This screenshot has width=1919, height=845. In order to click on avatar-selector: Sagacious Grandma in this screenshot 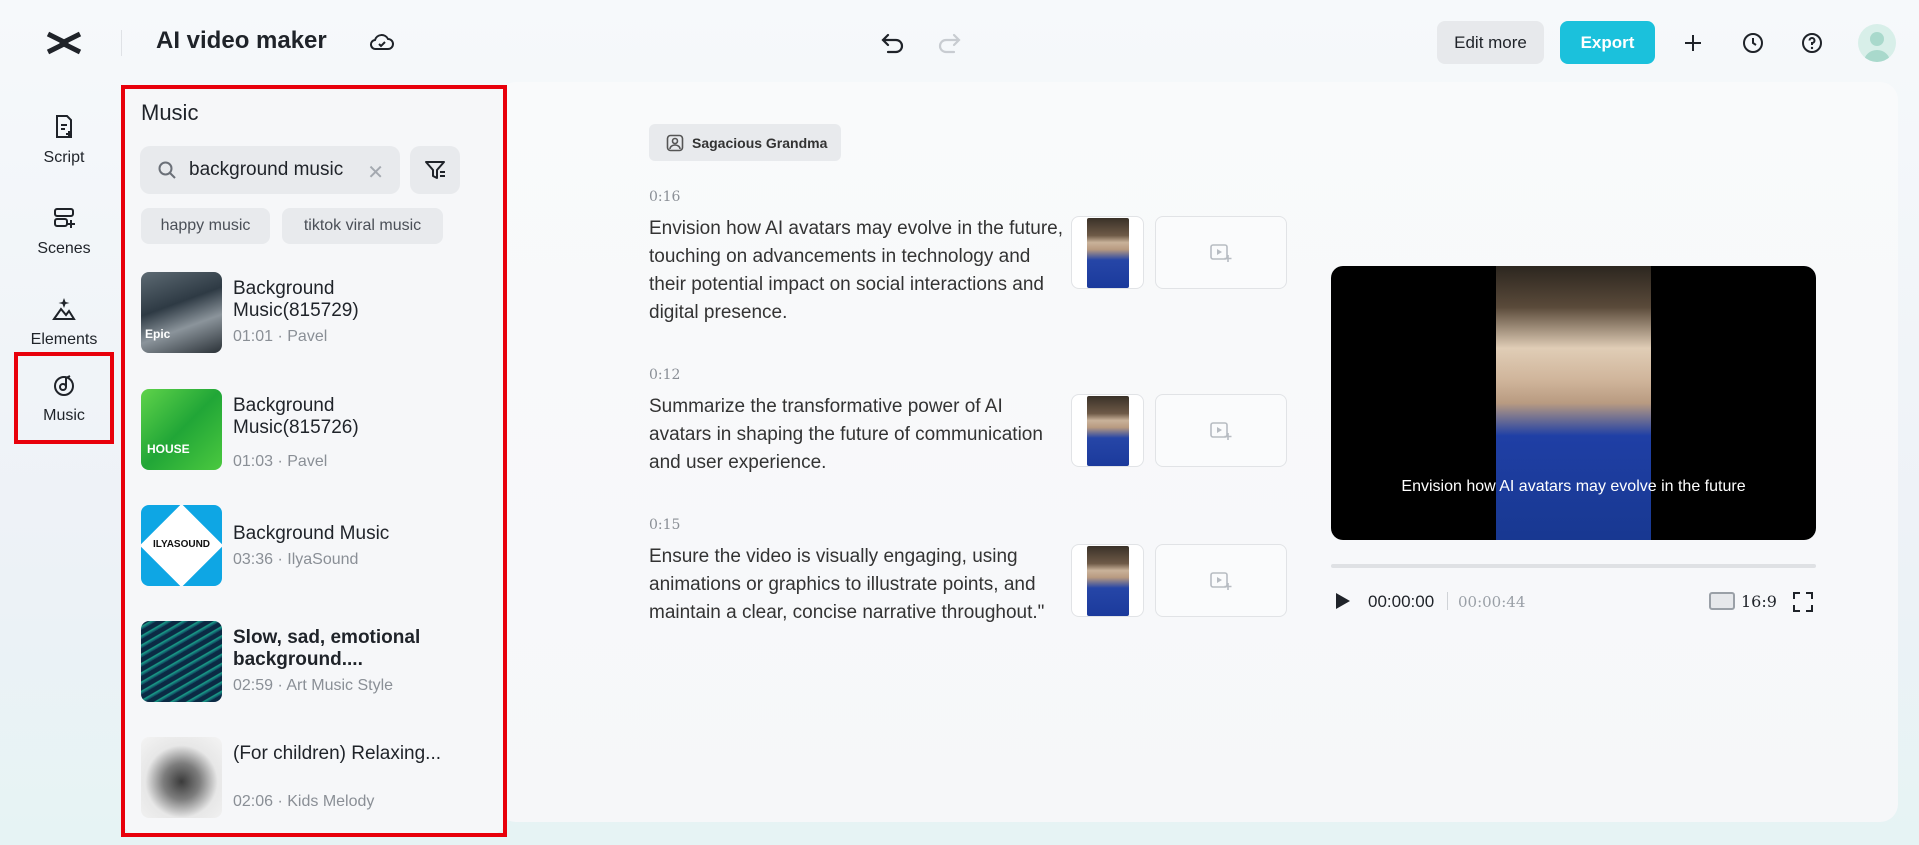, I will do `click(745, 142)`.